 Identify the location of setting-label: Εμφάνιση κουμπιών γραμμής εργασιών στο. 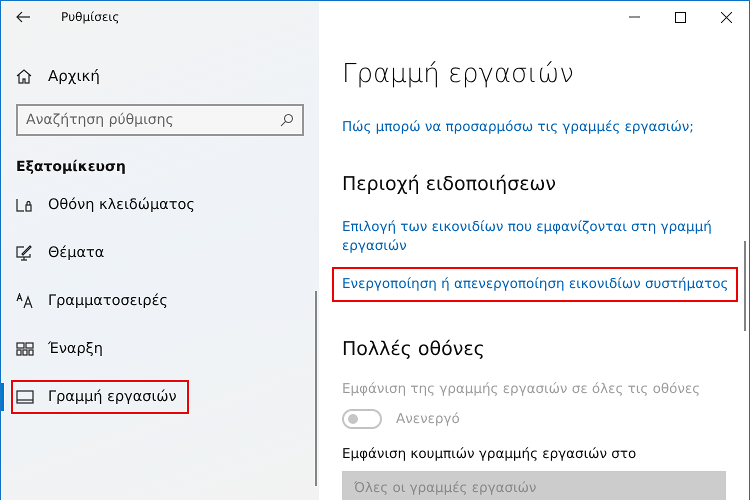
(489, 454).